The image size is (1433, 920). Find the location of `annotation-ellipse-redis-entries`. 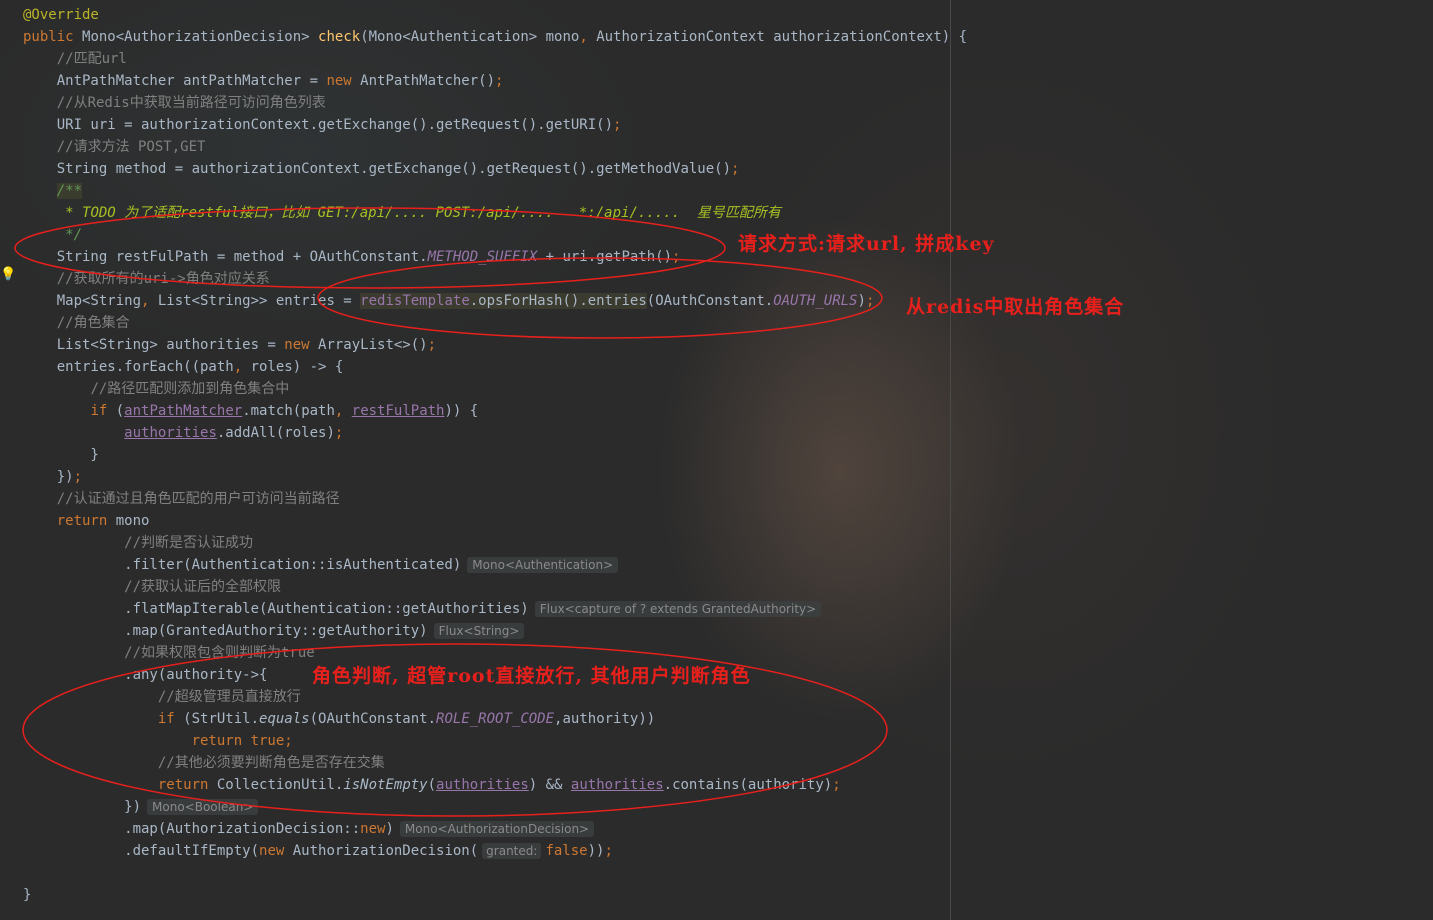

annotation-ellipse-redis-entries is located at coordinates (600, 298).